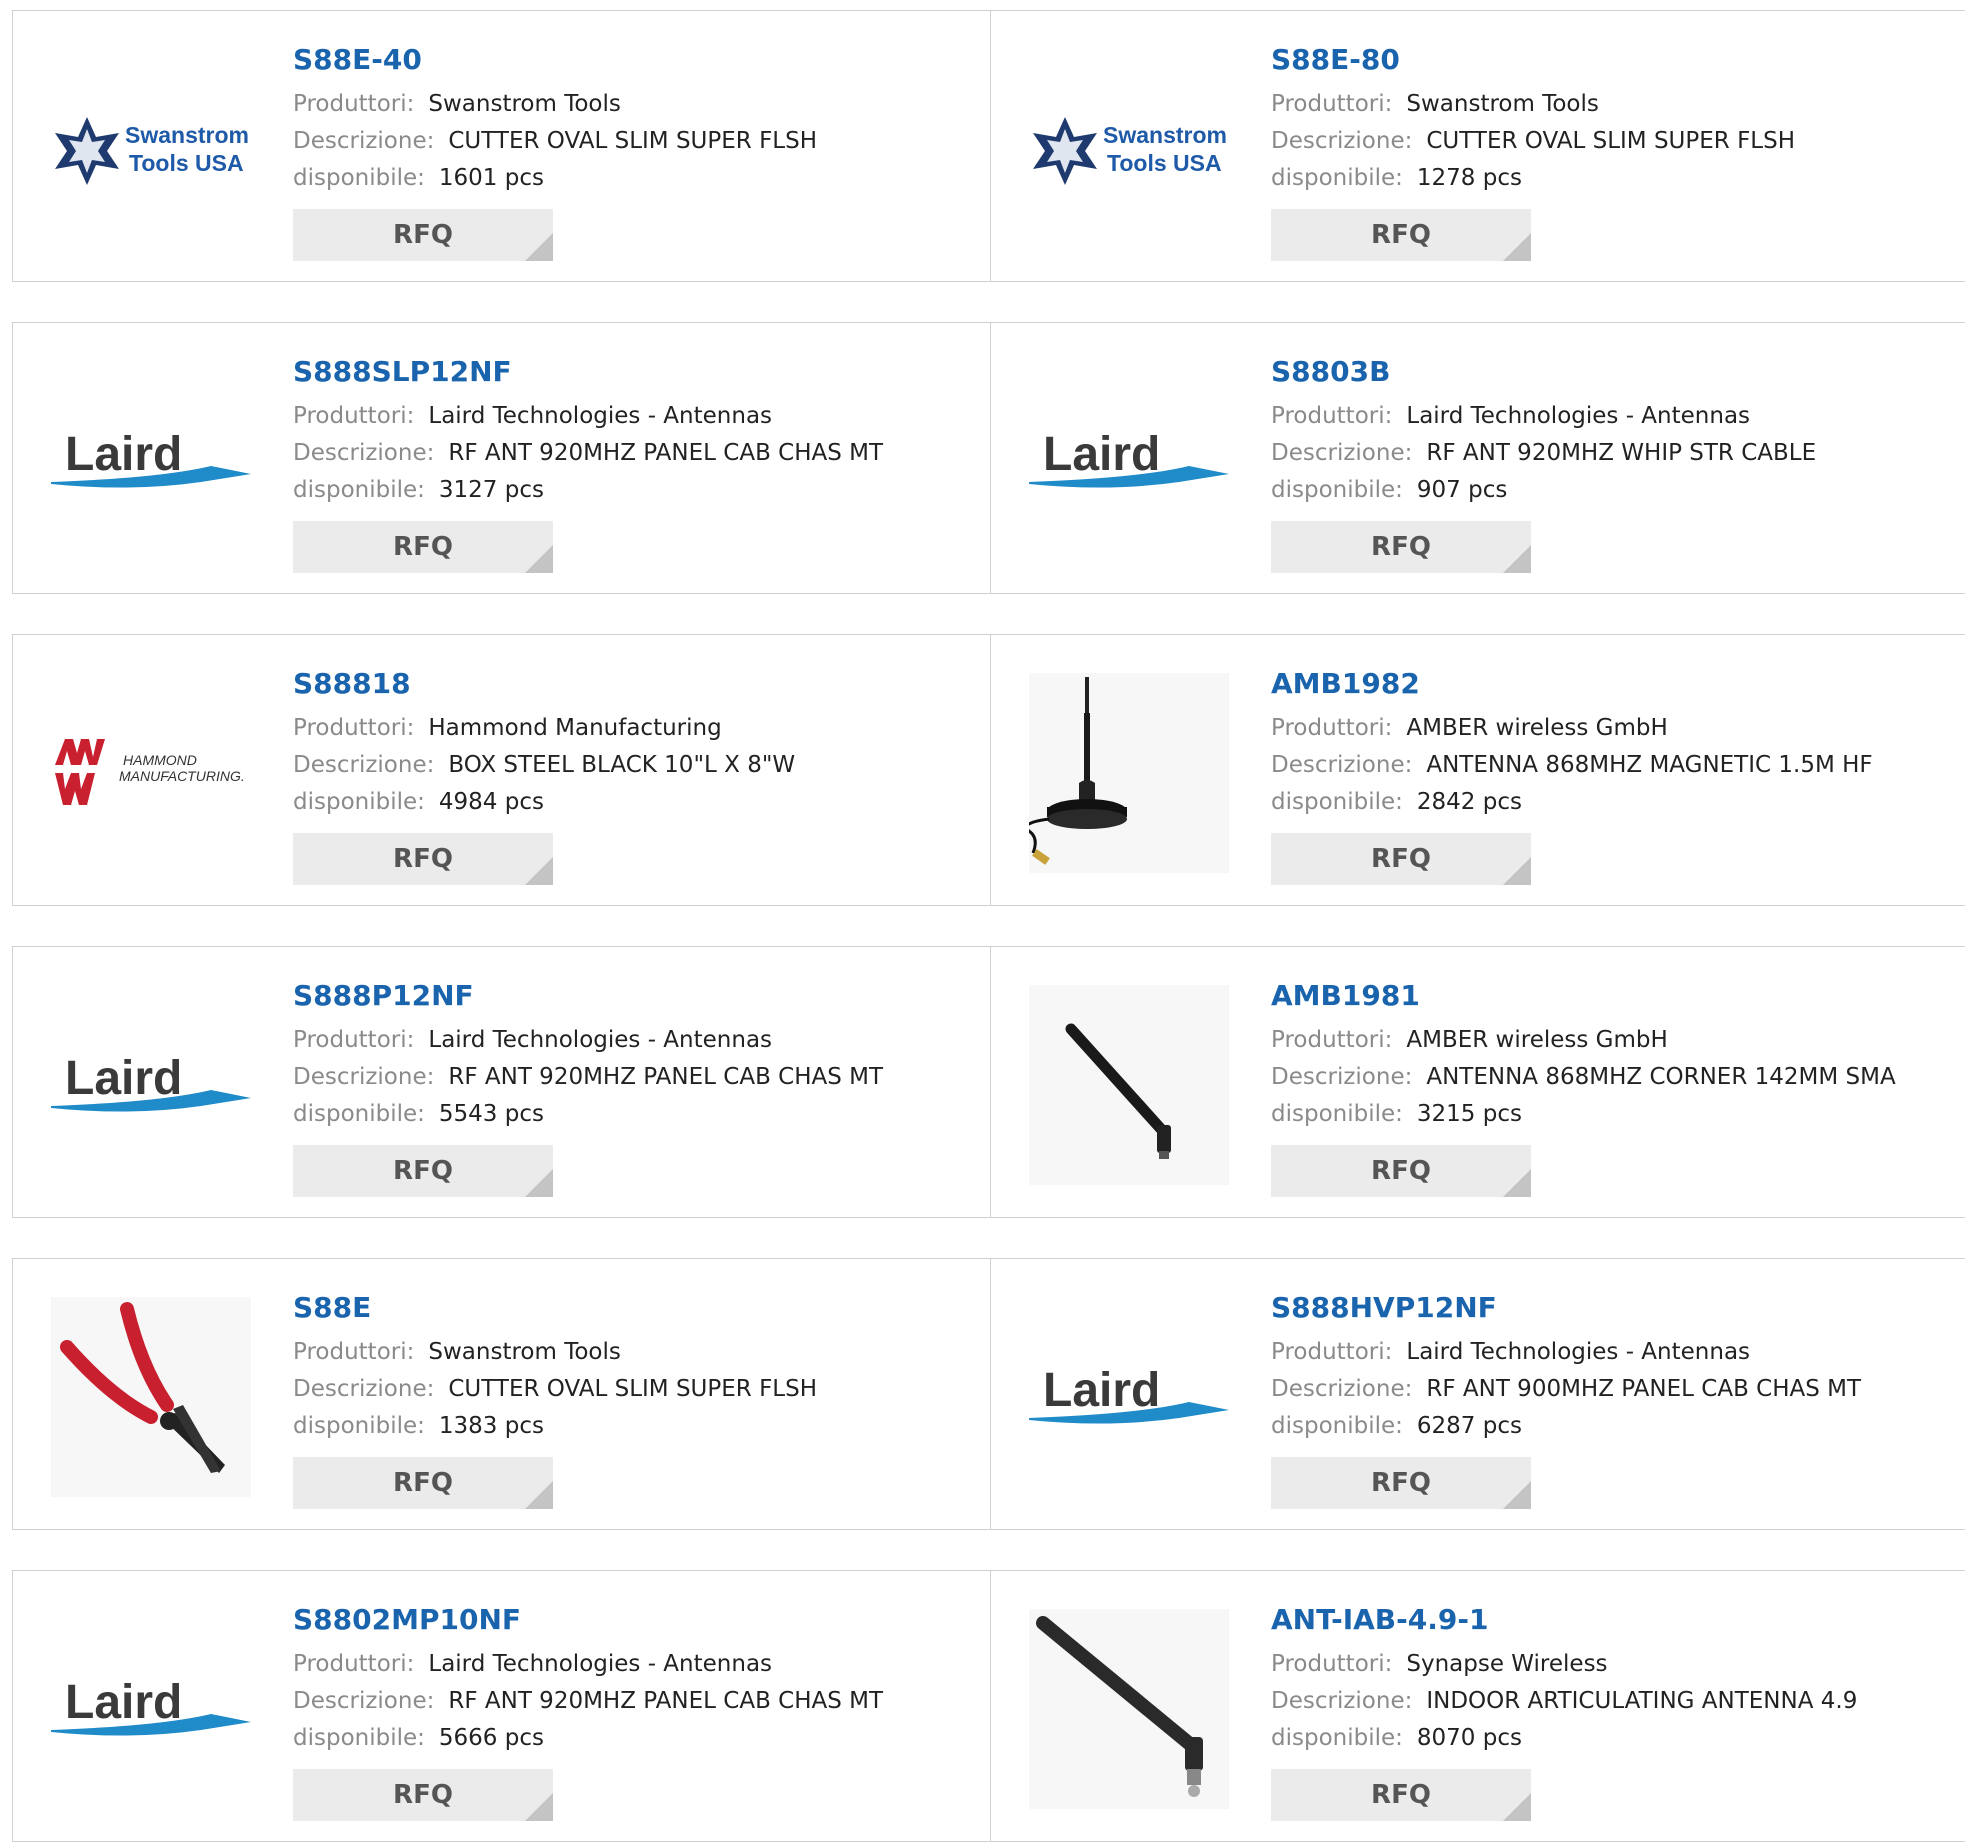 This screenshot has width=1965, height=1842. Describe the element at coordinates (555, 178) in the screenshot. I see `stock-line: disponibile: 1601 pcs` at that location.